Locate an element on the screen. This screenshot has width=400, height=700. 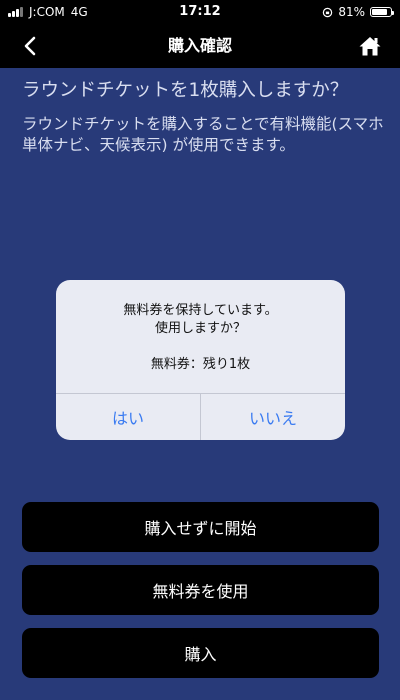
dialog-message-line2: 使用しますか？ is located at coordinates (200, 328).